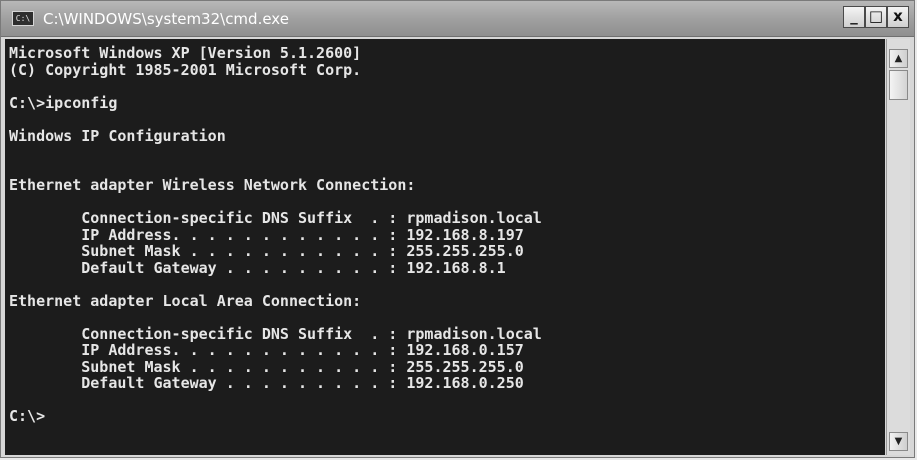 Image resolution: width=917 pixels, height=460 pixels. What do you see at coordinates (457, 19) in the screenshot?
I see `title-bar: C:\ C:\WINDOWS\system32\cmd.exe _ □ x` at bounding box center [457, 19].